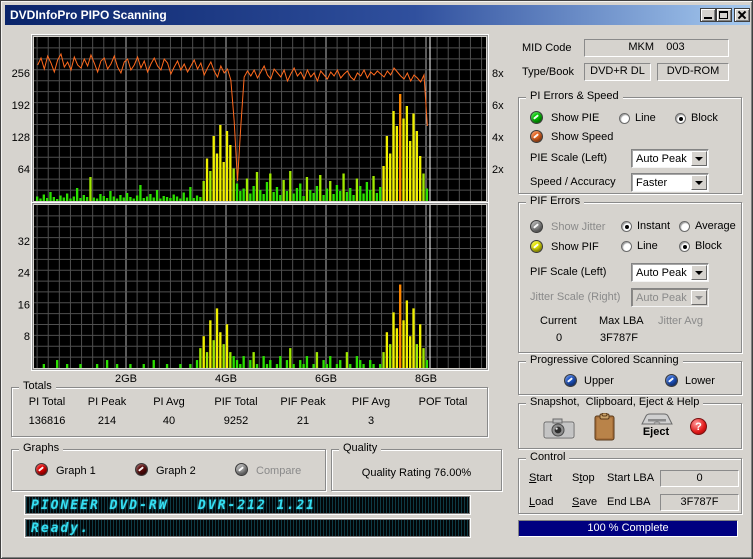 The height and width of the screenshot is (559, 753). I want to click on title-bar: DVDInfoPro PIPO Scanning, so click(377, 15).